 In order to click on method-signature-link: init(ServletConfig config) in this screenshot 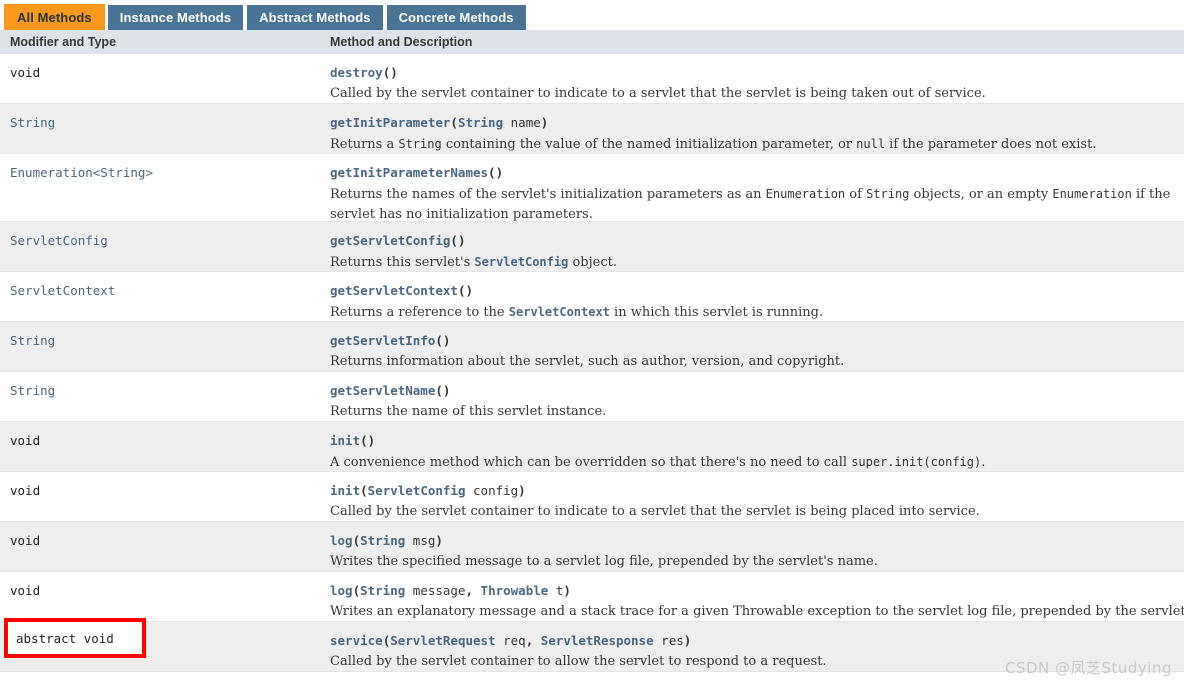, I will do `click(757, 491)`.